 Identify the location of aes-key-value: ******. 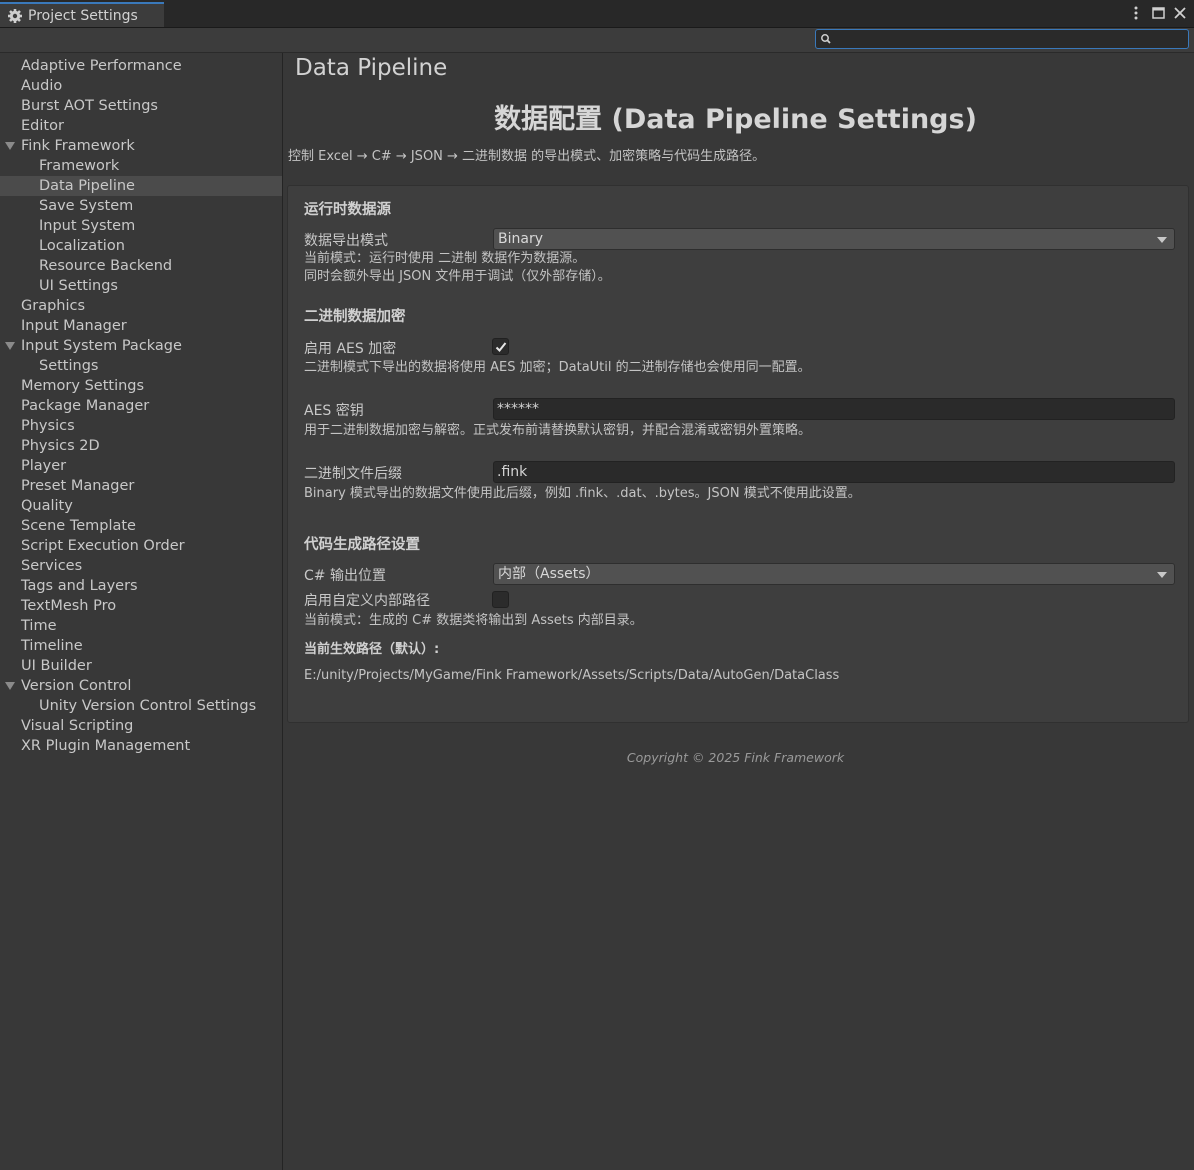
(518, 409).